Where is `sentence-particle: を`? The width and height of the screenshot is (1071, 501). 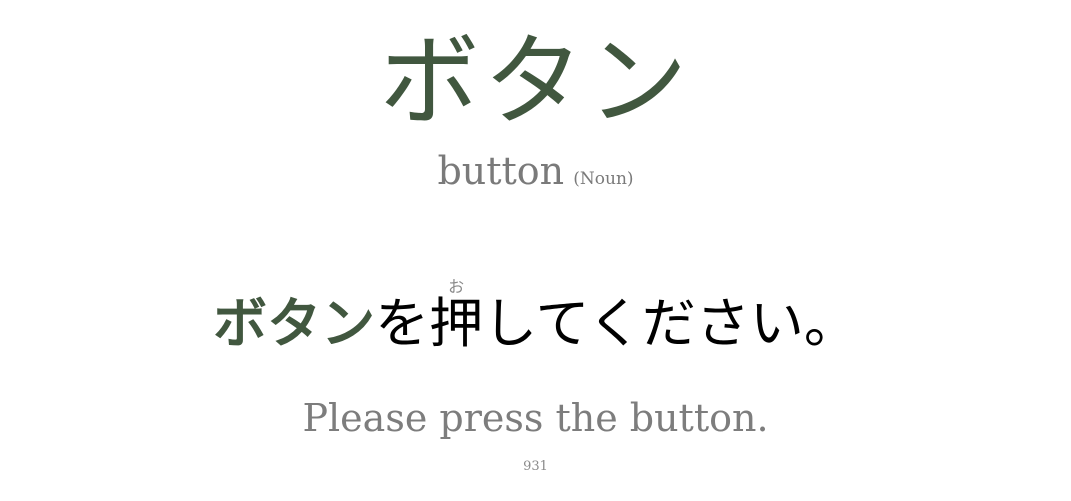
sentence-particle: を is located at coordinates (402, 323).